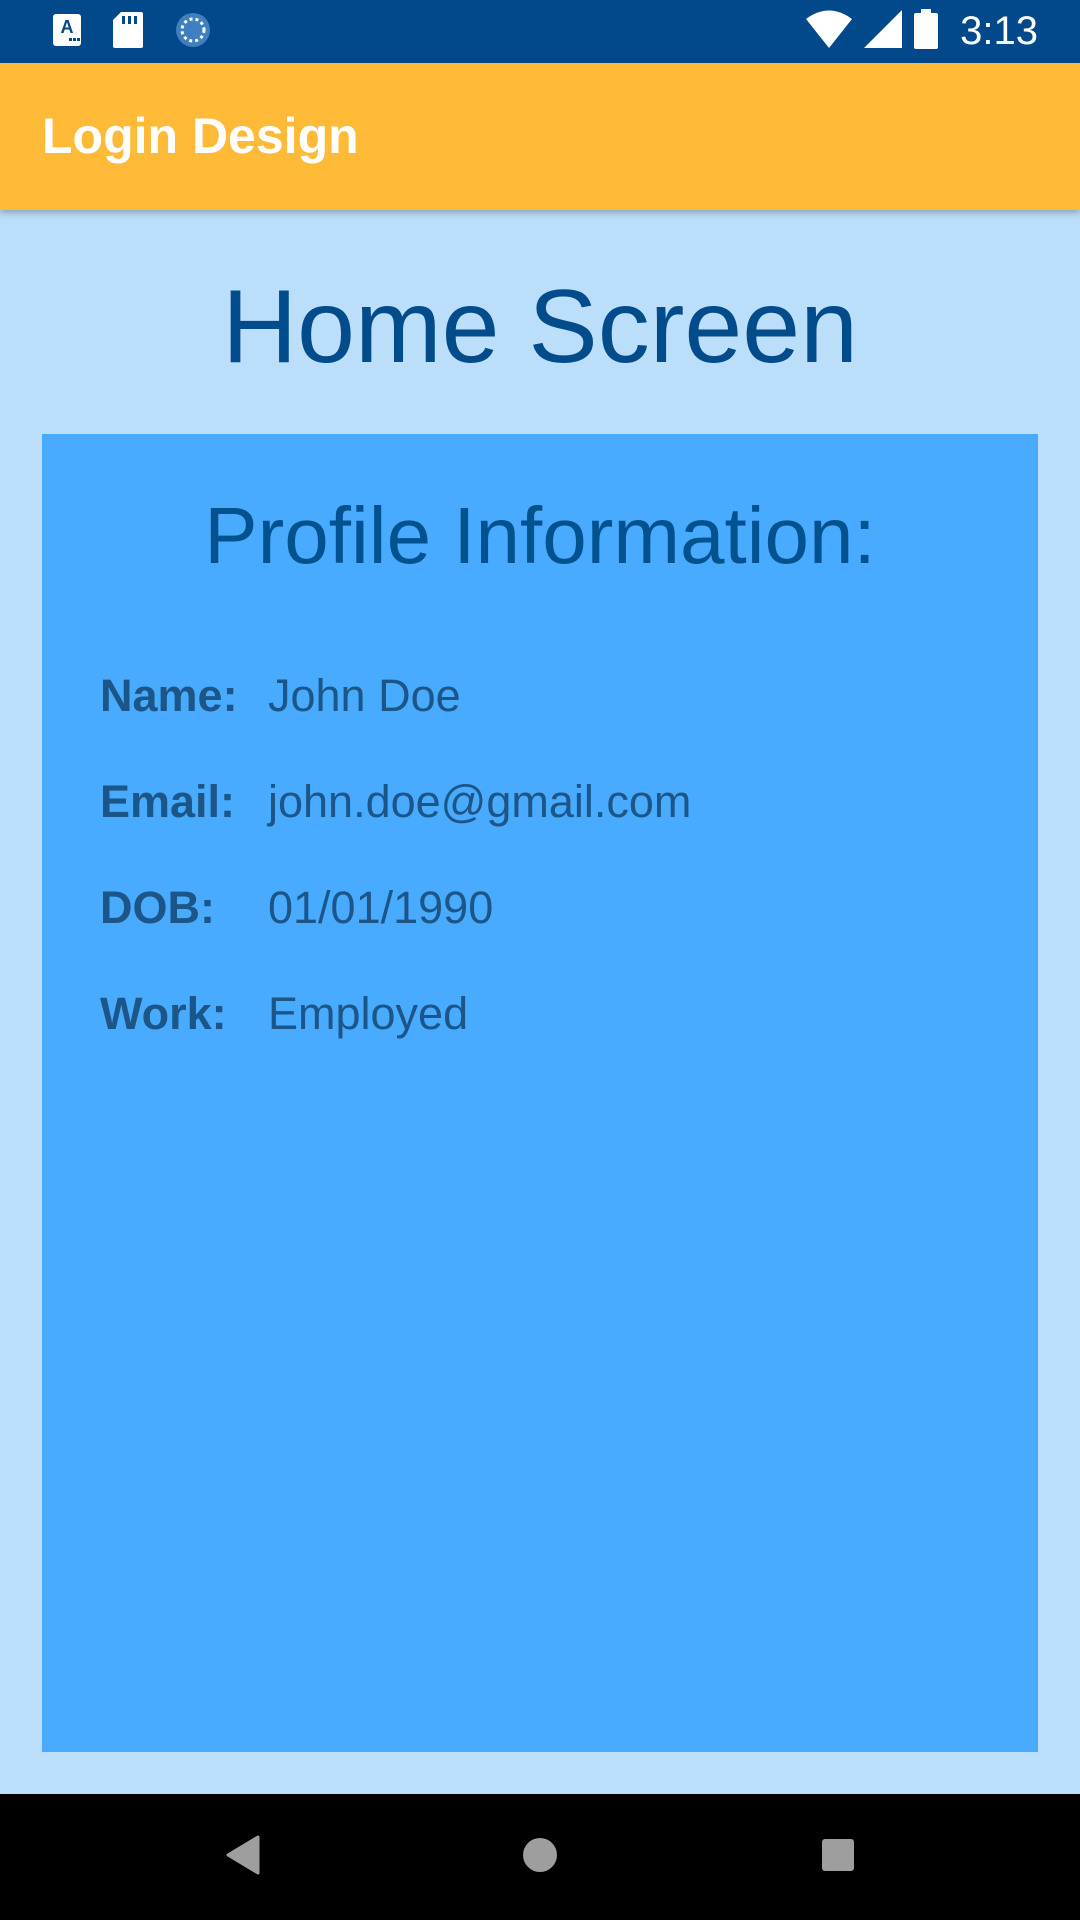 The image size is (1080, 1920). What do you see at coordinates (163, 1013) in the screenshot?
I see `work-label: Work:` at bounding box center [163, 1013].